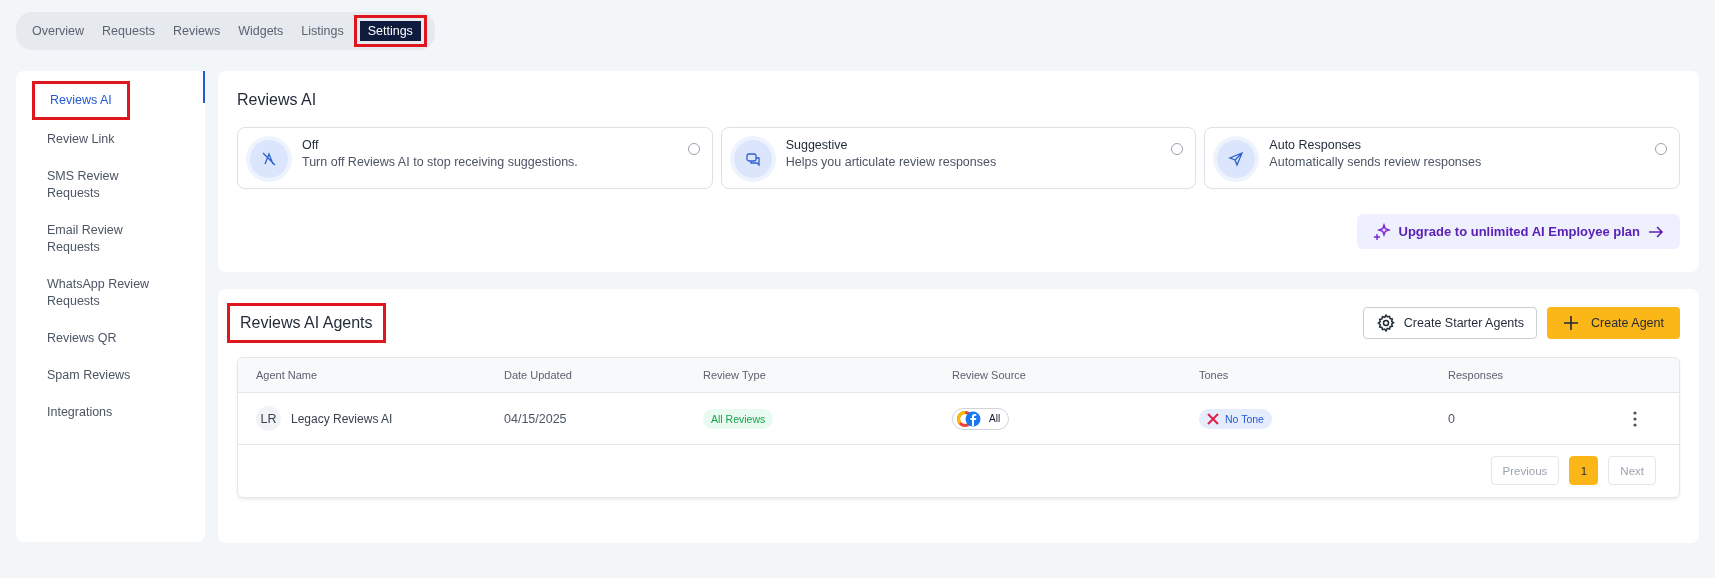  What do you see at coordinates (128, 31) in the screenshot?
I see `tab: Requests` at bounding box center [128, 31].